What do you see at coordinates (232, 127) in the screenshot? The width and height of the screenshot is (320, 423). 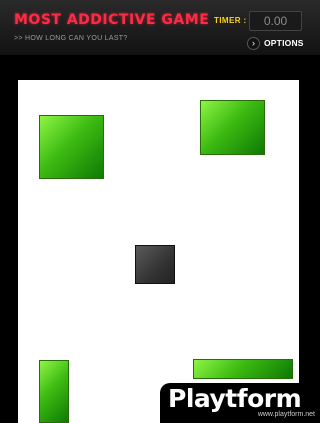 I see `enemy-block-top-right` at bounding box center [232, 127].